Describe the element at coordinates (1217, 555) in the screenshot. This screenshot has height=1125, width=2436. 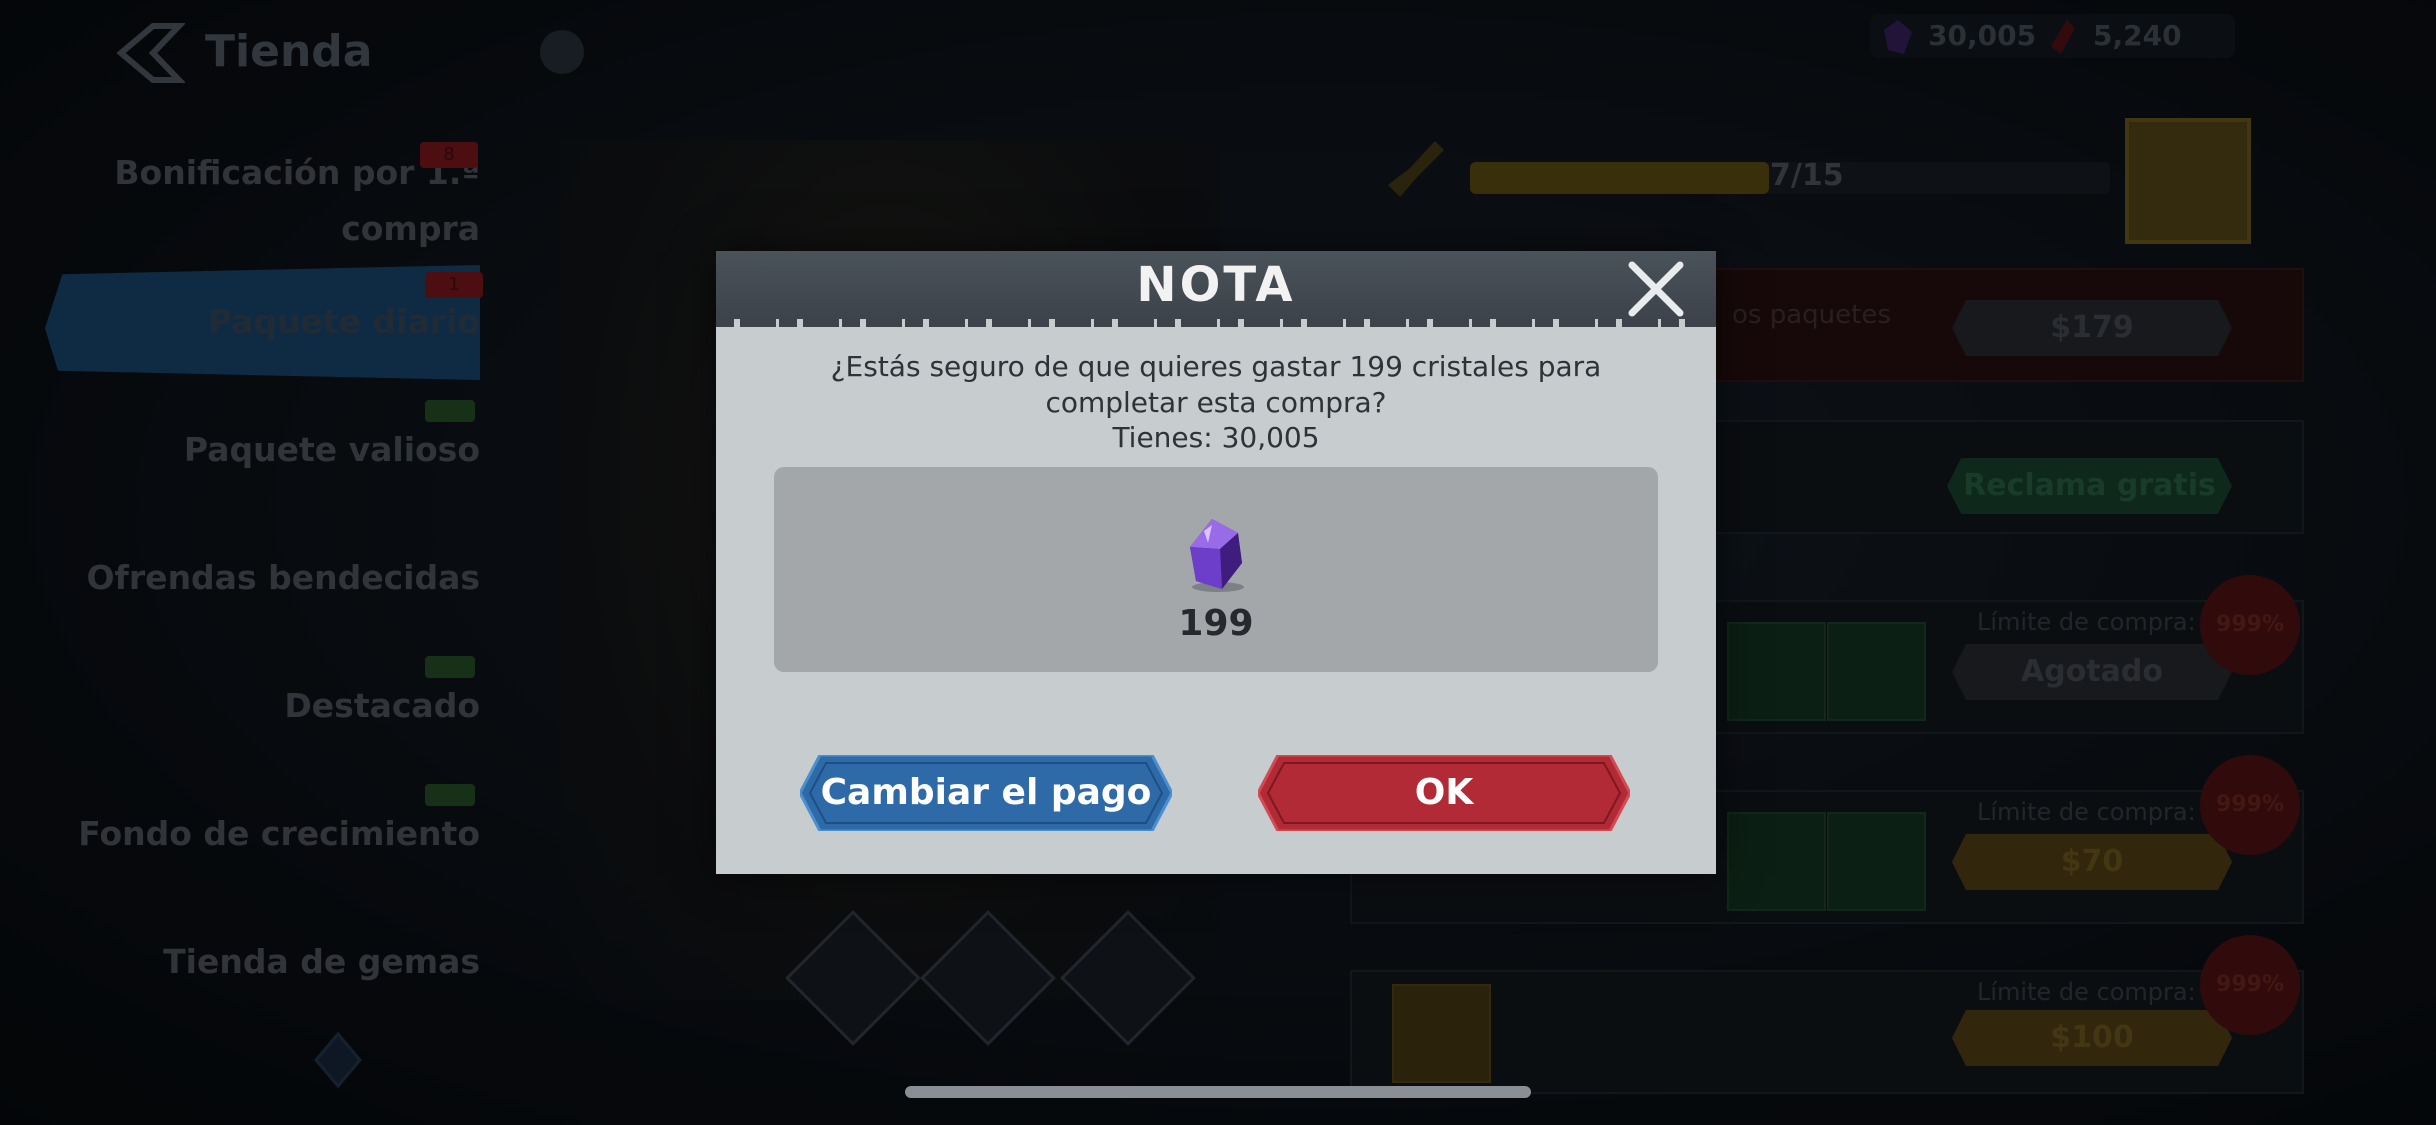
I see `purple-crystal-icon` at that location.